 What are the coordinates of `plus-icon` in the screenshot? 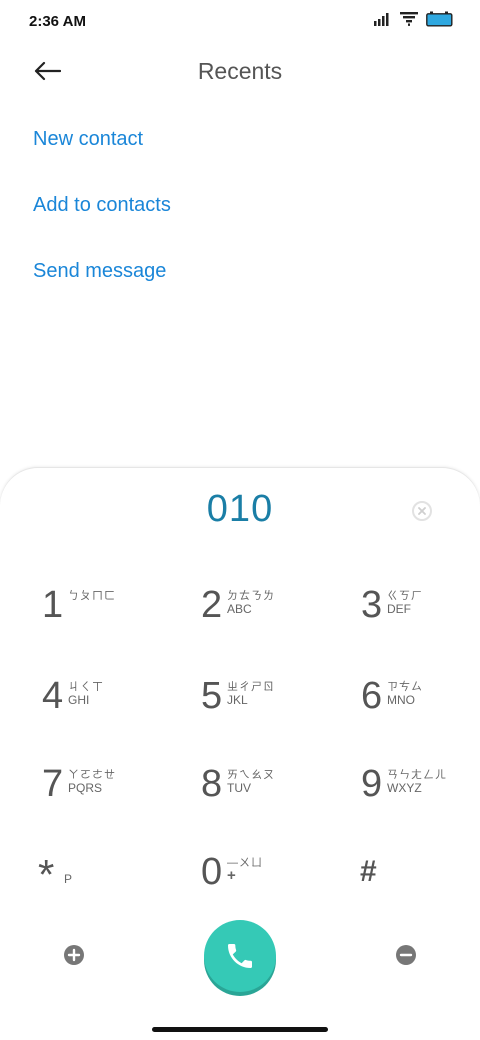 It's located at (74, 955).